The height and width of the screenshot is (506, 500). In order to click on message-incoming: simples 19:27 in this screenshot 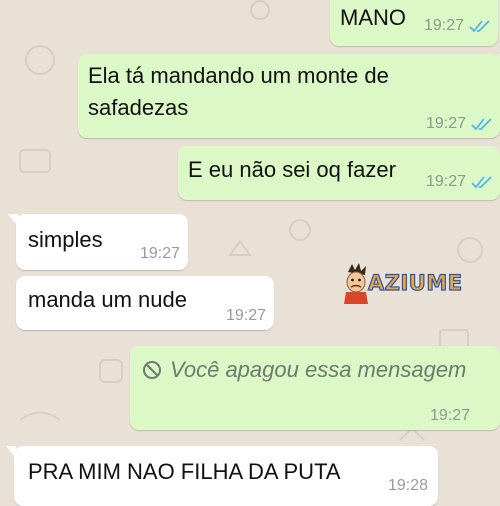, I will do `click(98, 242)`.